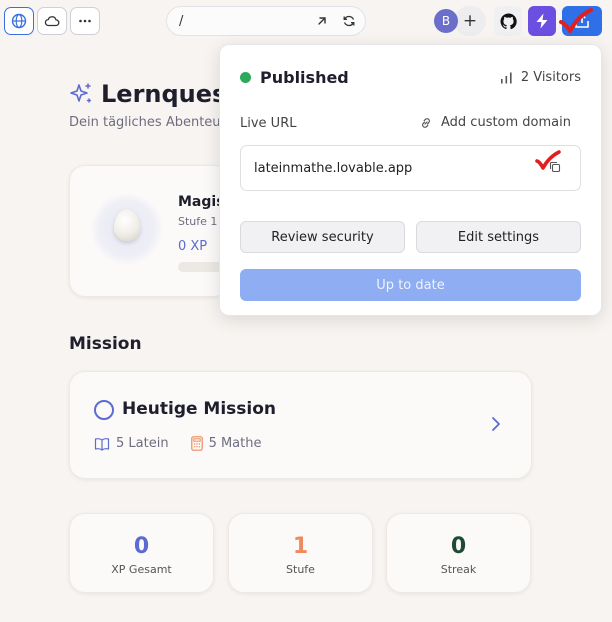 The height and width of the screenshot is (622, 612). I want to click on stat-value: 1, so click(300, 546).